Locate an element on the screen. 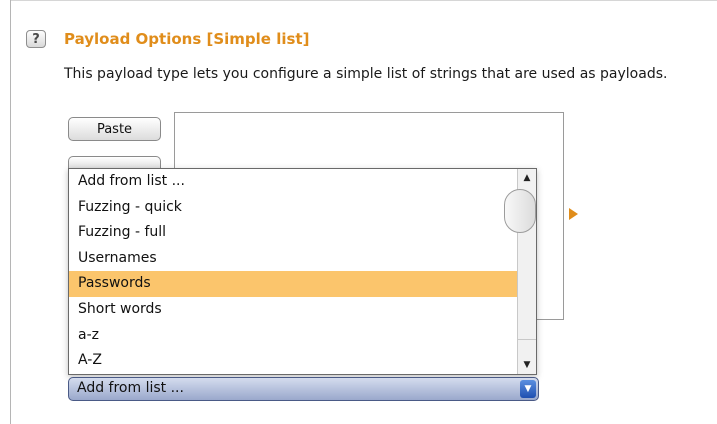  dropdown-arrow-icon: ▼ is located at coordinates (528, 389).